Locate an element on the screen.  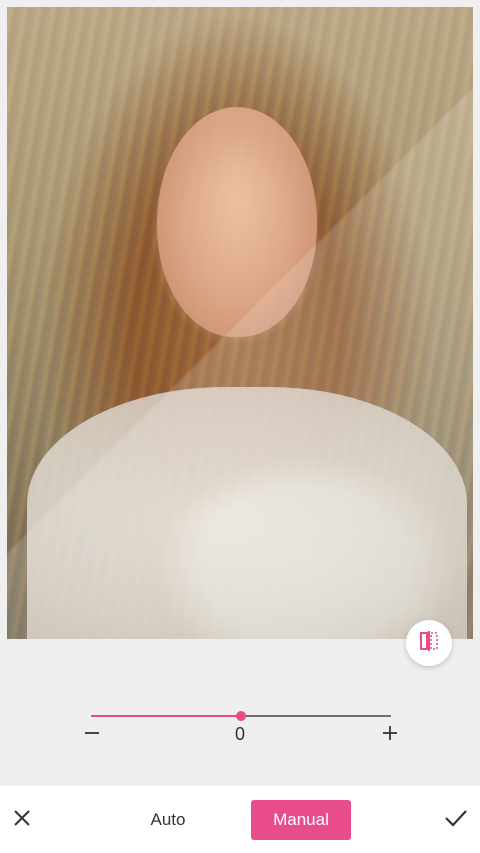
confirm-button is located at coordinates (456, 820).